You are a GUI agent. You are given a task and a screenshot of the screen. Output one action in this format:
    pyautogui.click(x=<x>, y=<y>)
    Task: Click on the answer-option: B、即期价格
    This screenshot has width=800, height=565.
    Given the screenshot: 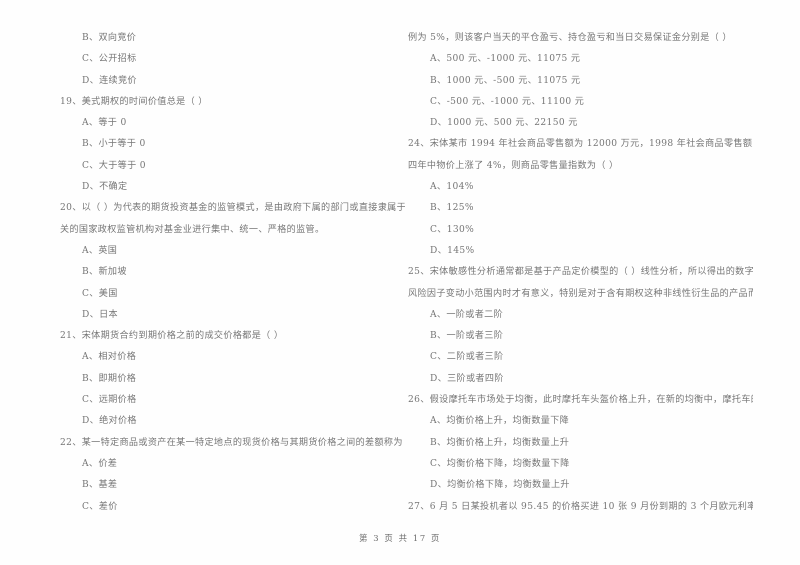 What is the action you would take?
    pyautogui.click(x=109, y=378)
    